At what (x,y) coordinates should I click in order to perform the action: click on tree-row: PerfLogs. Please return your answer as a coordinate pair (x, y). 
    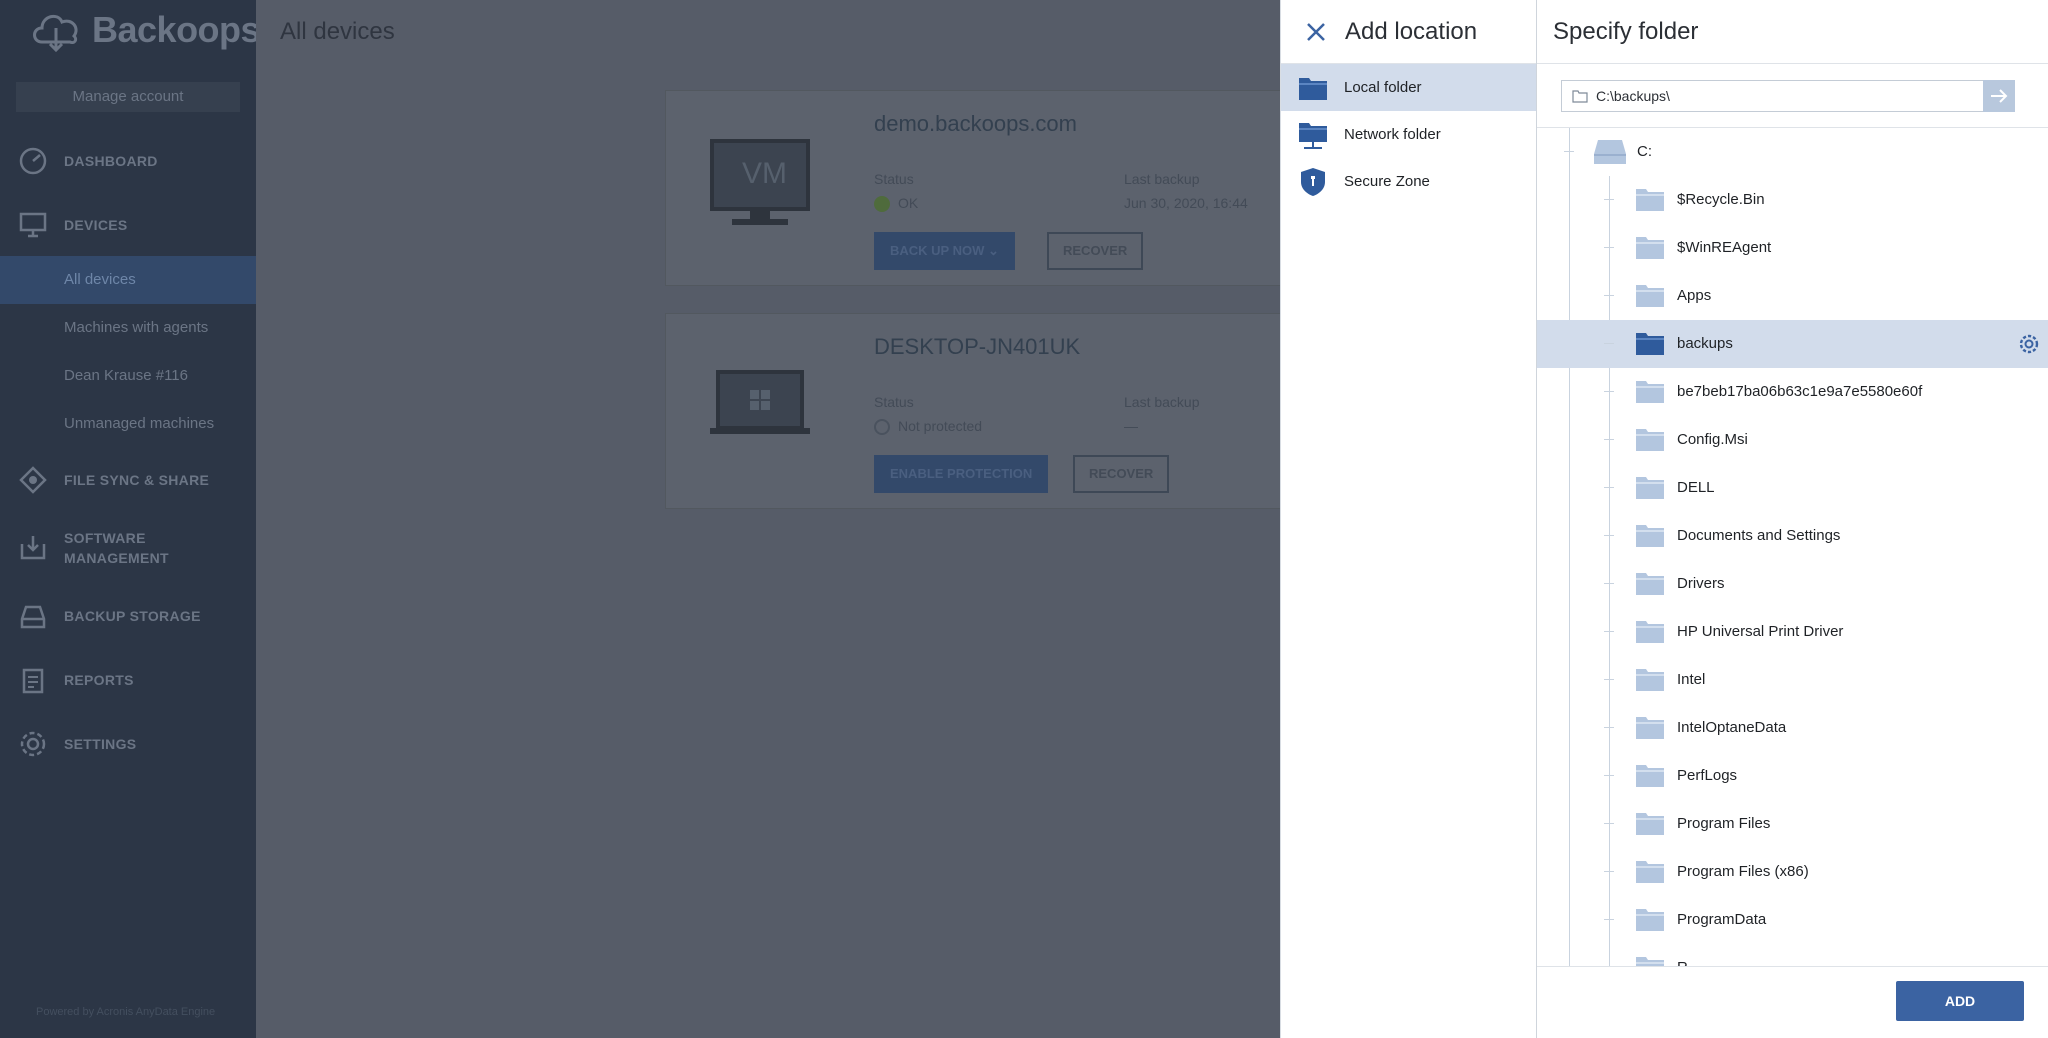
    Looking at the image, I should click on (1792, 776).